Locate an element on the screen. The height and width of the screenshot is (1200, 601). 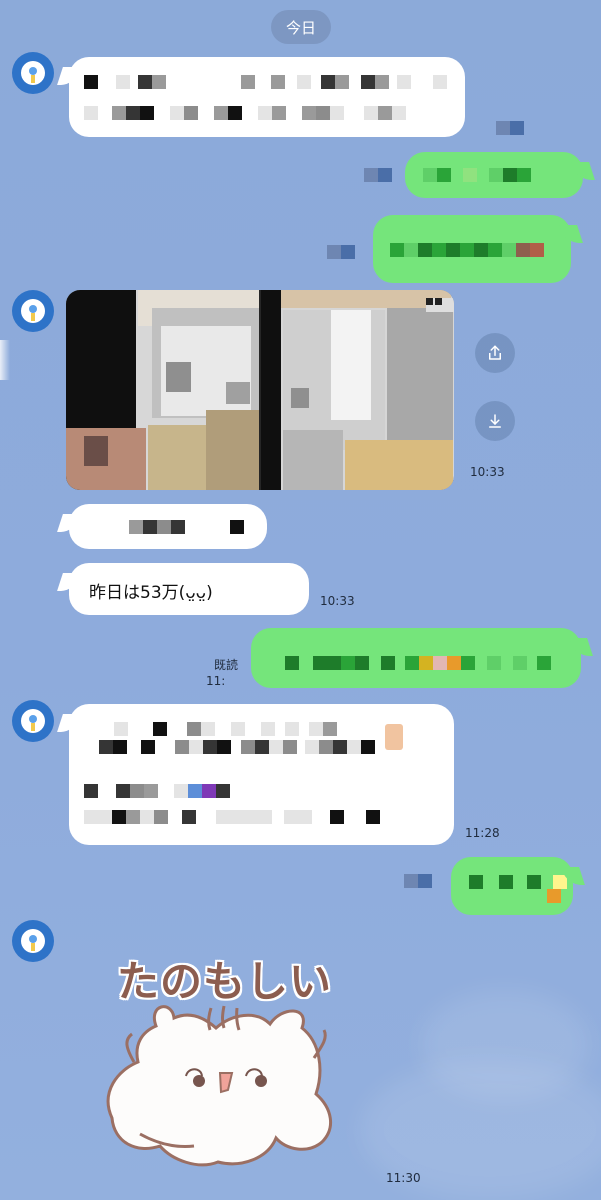
sticker-image is located at coordinates (225, 1090).